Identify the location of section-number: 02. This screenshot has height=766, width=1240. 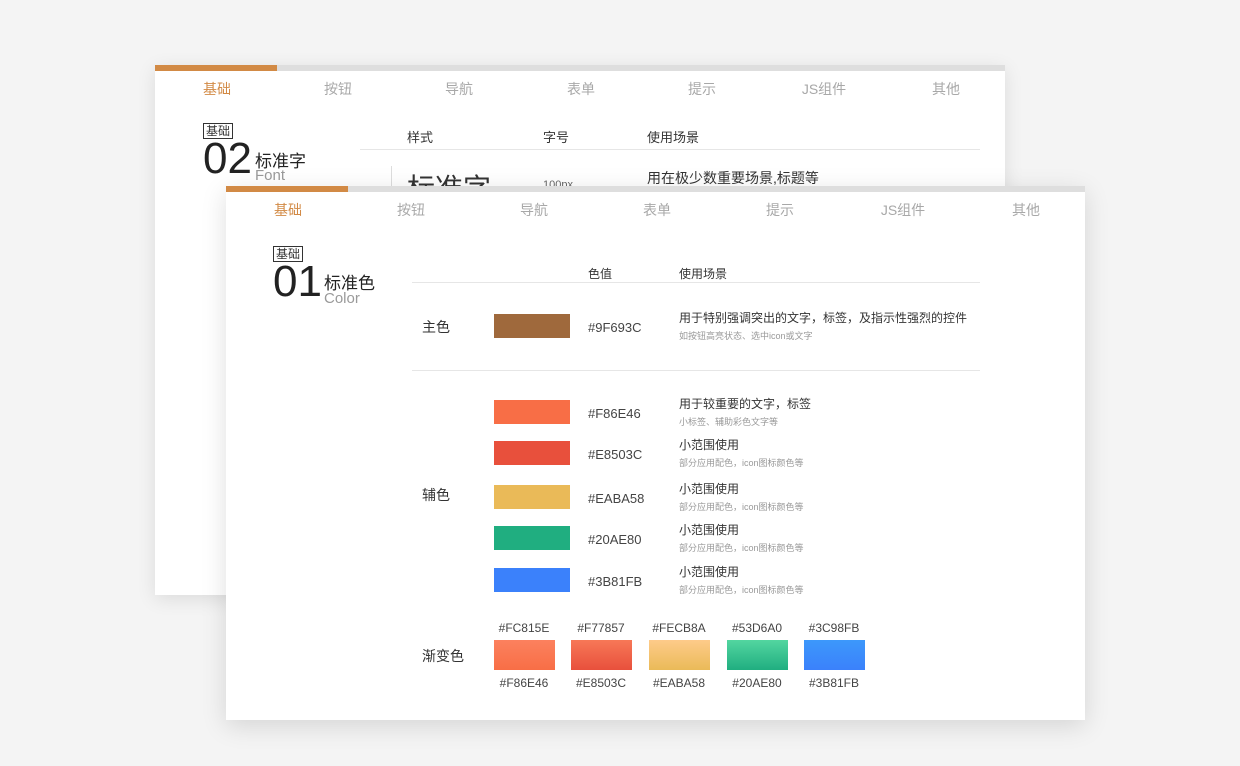
(227, 158).